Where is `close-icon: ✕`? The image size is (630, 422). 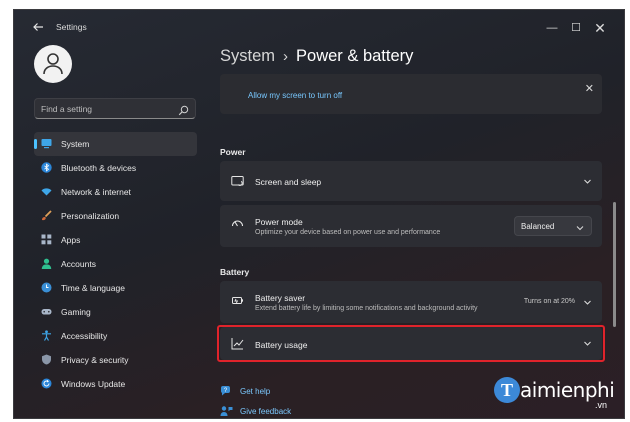 close-icon: ✕ is located at coordinates (589, 88).